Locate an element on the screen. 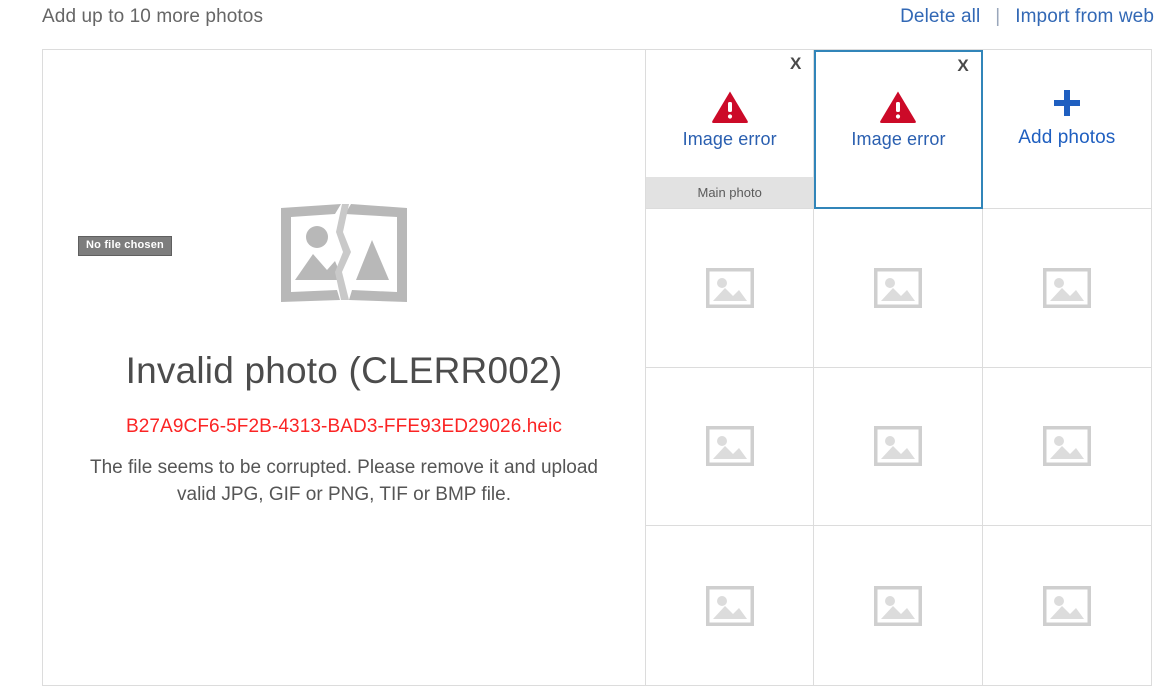  thumbnail-tile-error-selected: X Image error is located at coordinates (898, 129).